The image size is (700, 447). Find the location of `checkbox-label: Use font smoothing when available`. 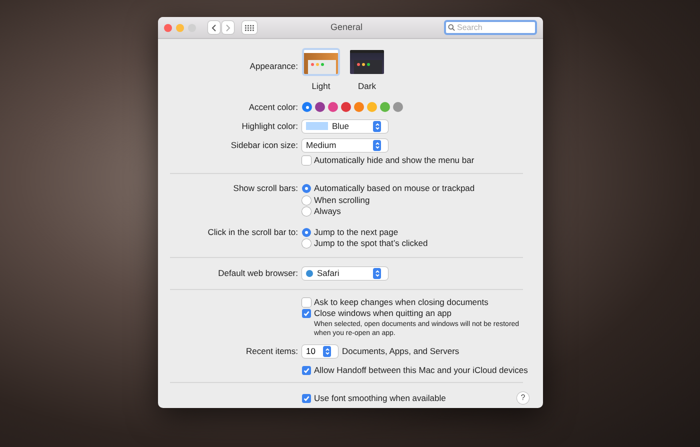

checkbox-label: Use font smoothing when available is located at coordinates (380, 398).